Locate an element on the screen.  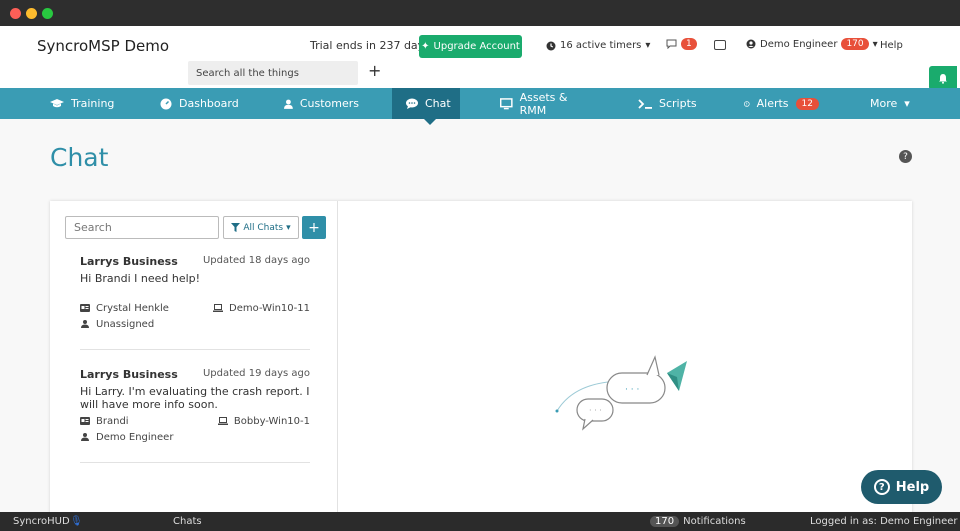
active-timers-label: 16 active timers is located at coordinates (601, 45).